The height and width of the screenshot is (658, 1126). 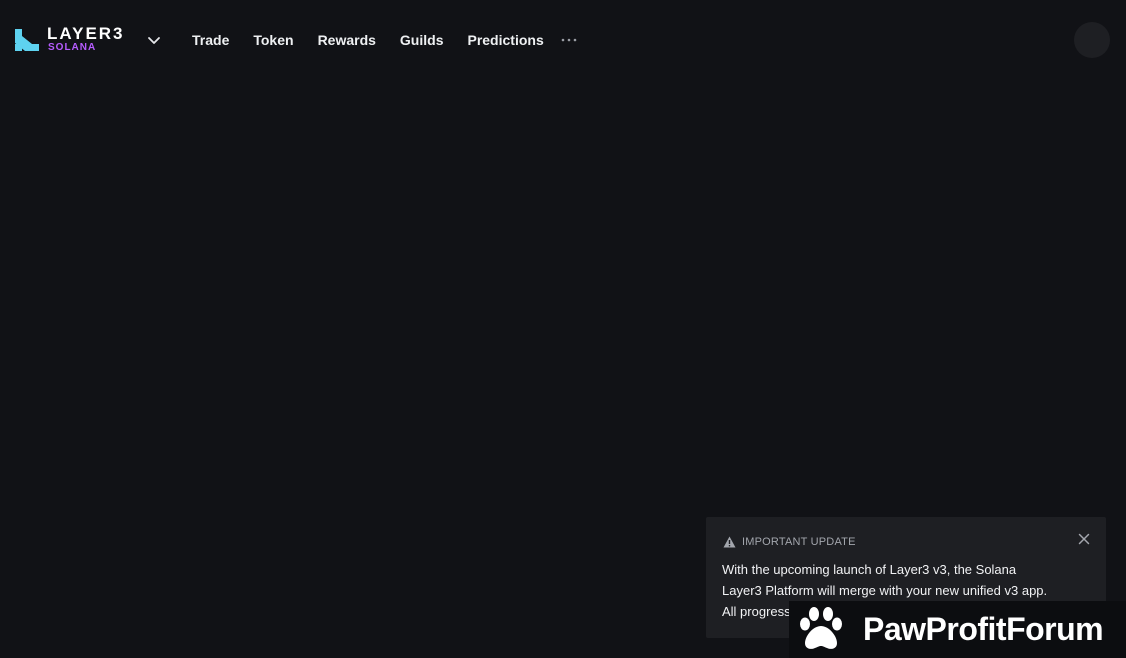 What do you see at coordinates (347, 40) in the screenshot?
I see `nav-item-rewards: Rewards` at bounding box center [347, 40].